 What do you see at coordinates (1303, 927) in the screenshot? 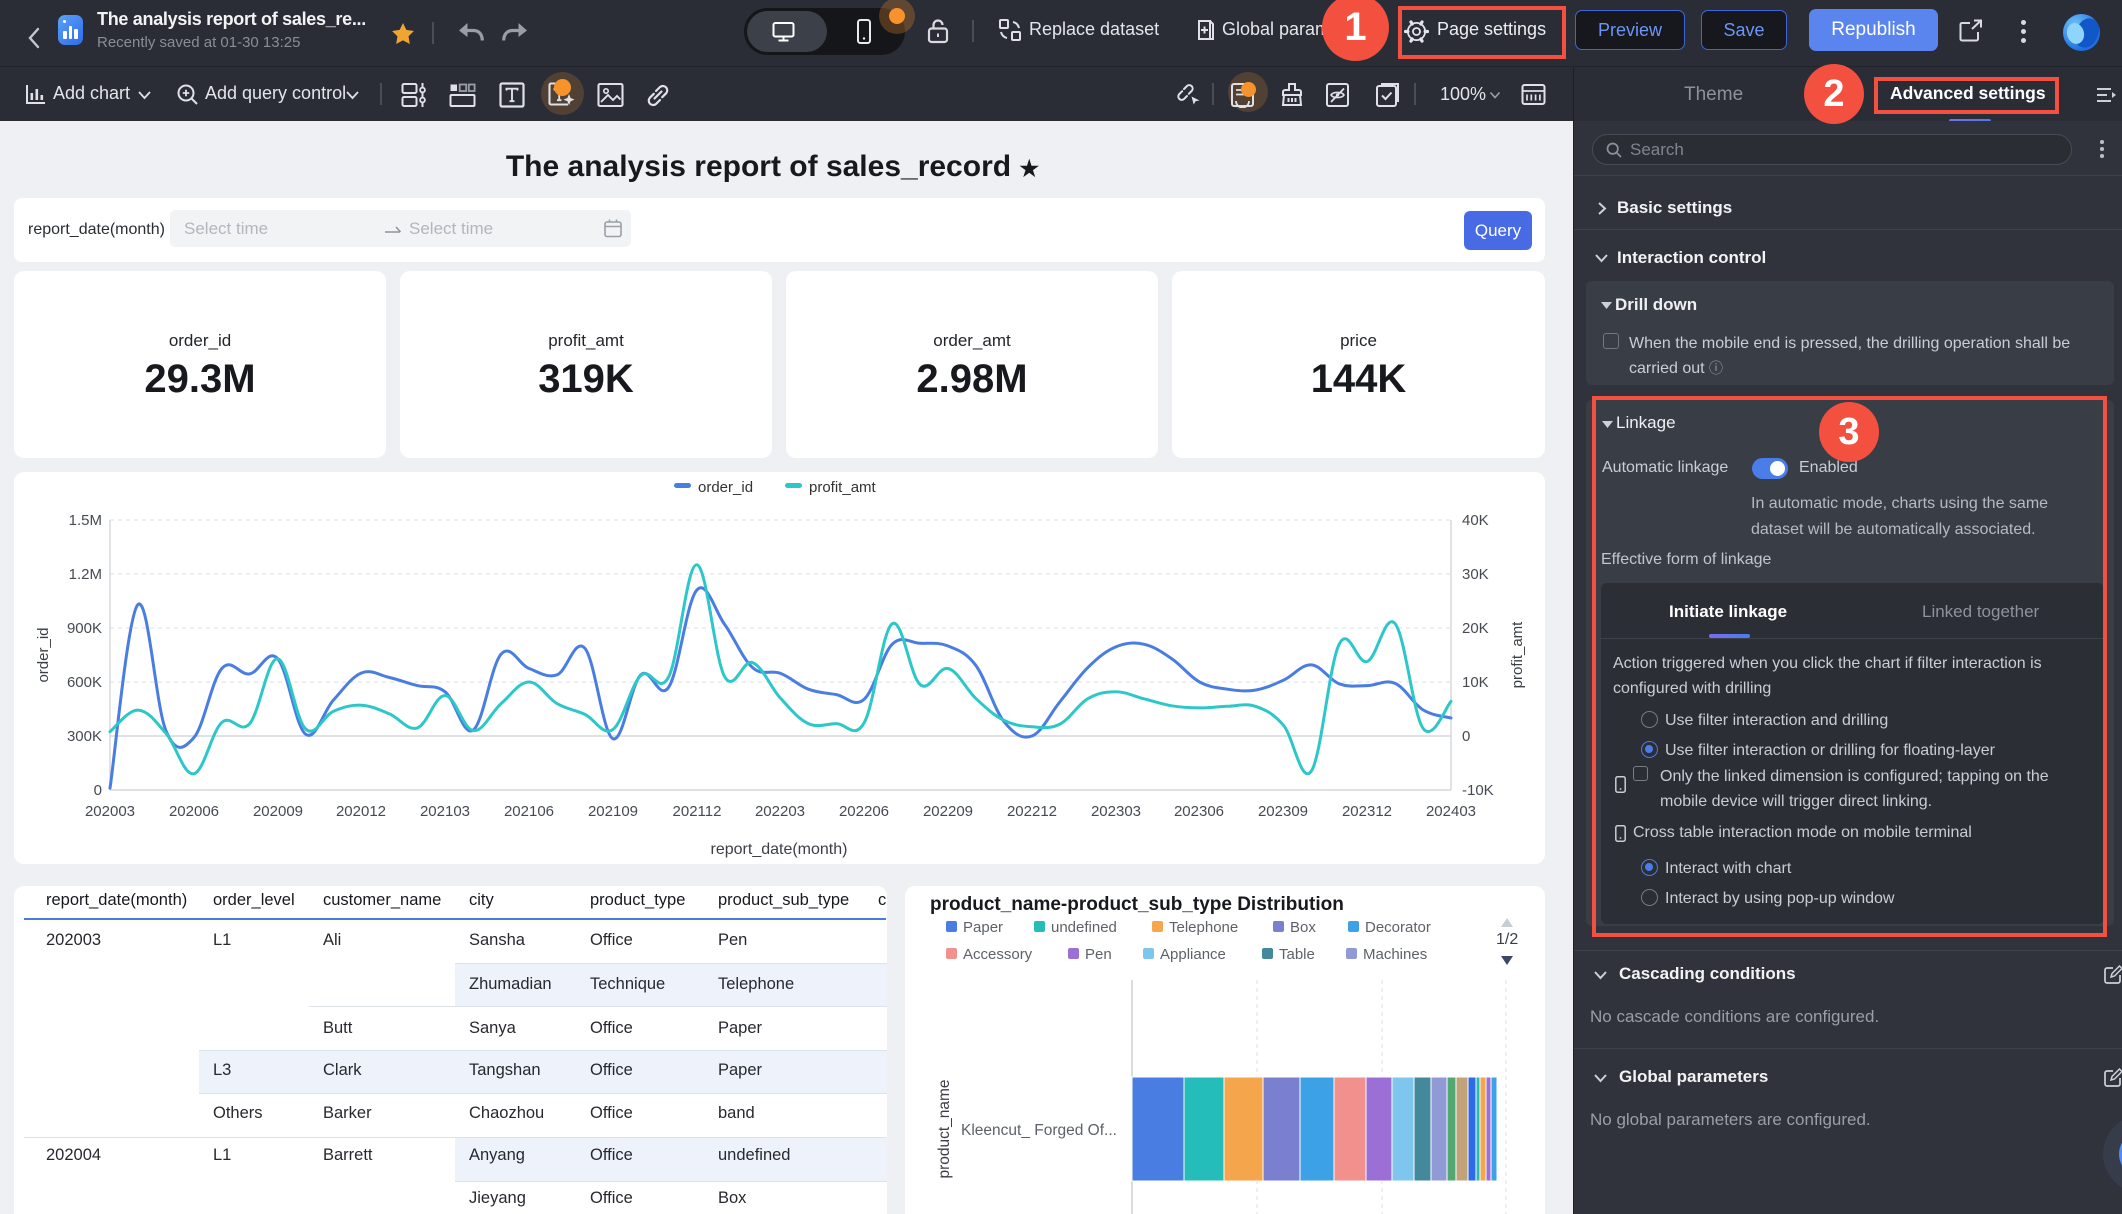
I see `svg-text: Box` at bounding box center [1303, 927].